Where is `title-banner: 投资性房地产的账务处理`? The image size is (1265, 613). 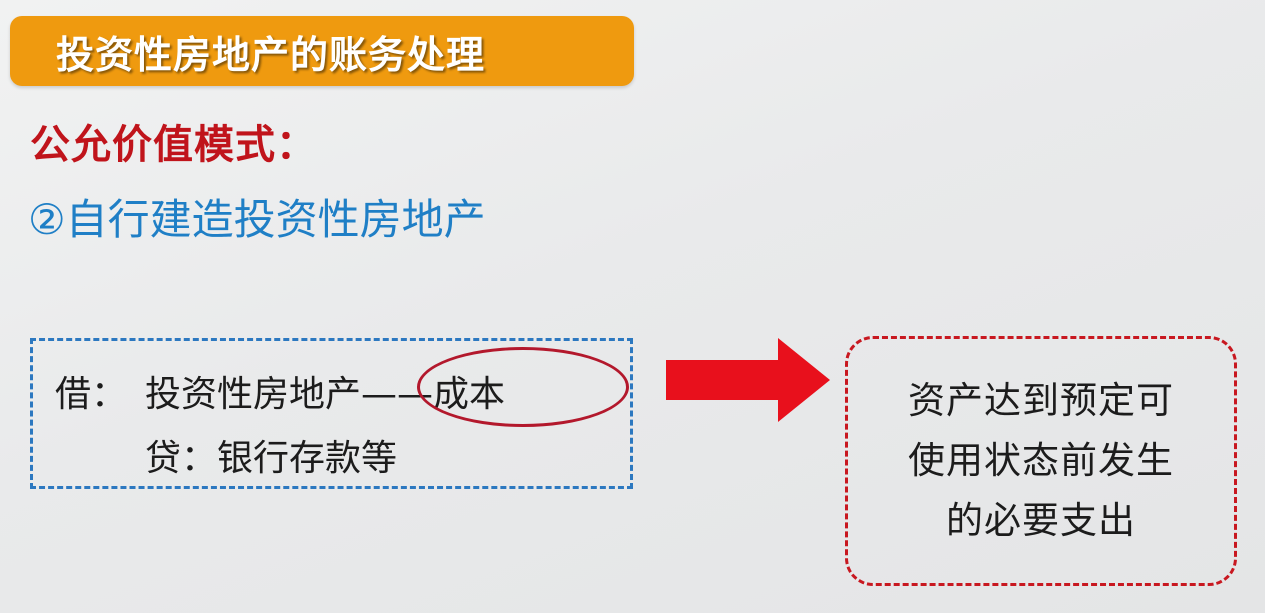
title-banner: 投资性房地产的账务处理 is located at coordinates (322, 51).